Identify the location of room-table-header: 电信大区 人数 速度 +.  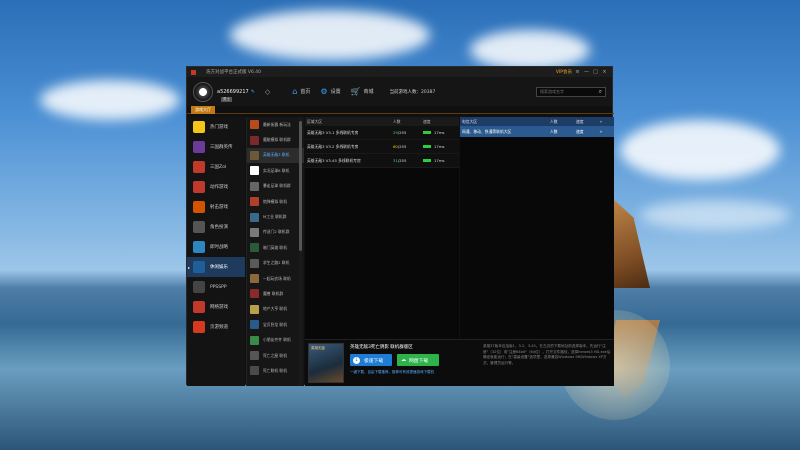
(537, 121).